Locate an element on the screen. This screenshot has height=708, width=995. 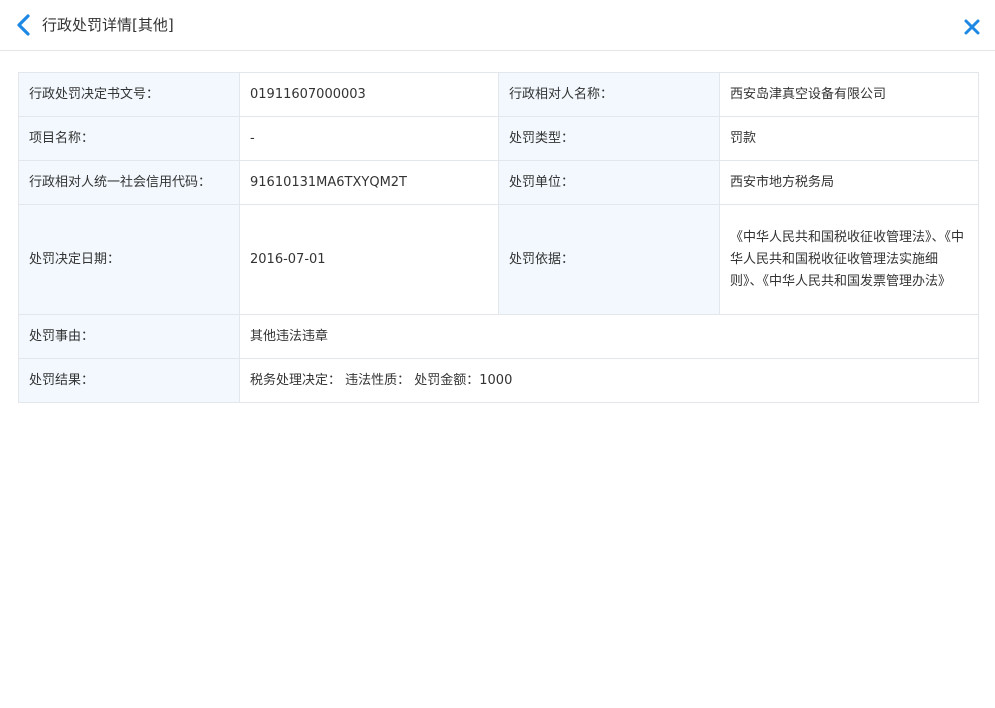
credit-code-value: 91610131MA6TXYQM2T is located at coordinates (369, 182).